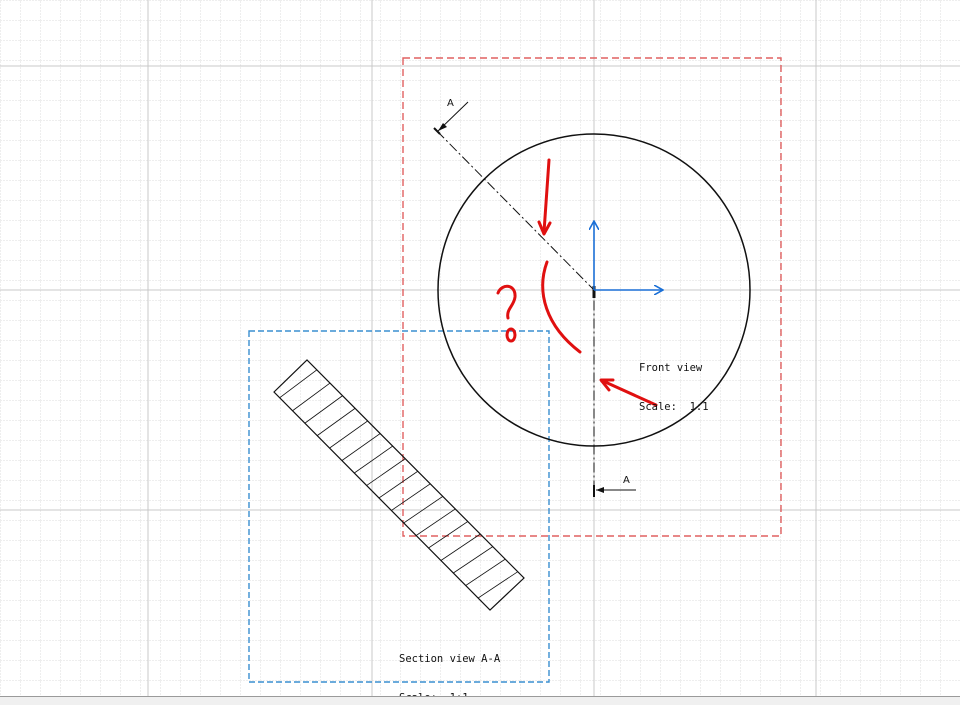 This screenshot has width=960, height=718. What do you see at coordinates (699, 407) in the screenshot?
I see `front-view-scale-value: 1:1` at bounding box center [699, 407].